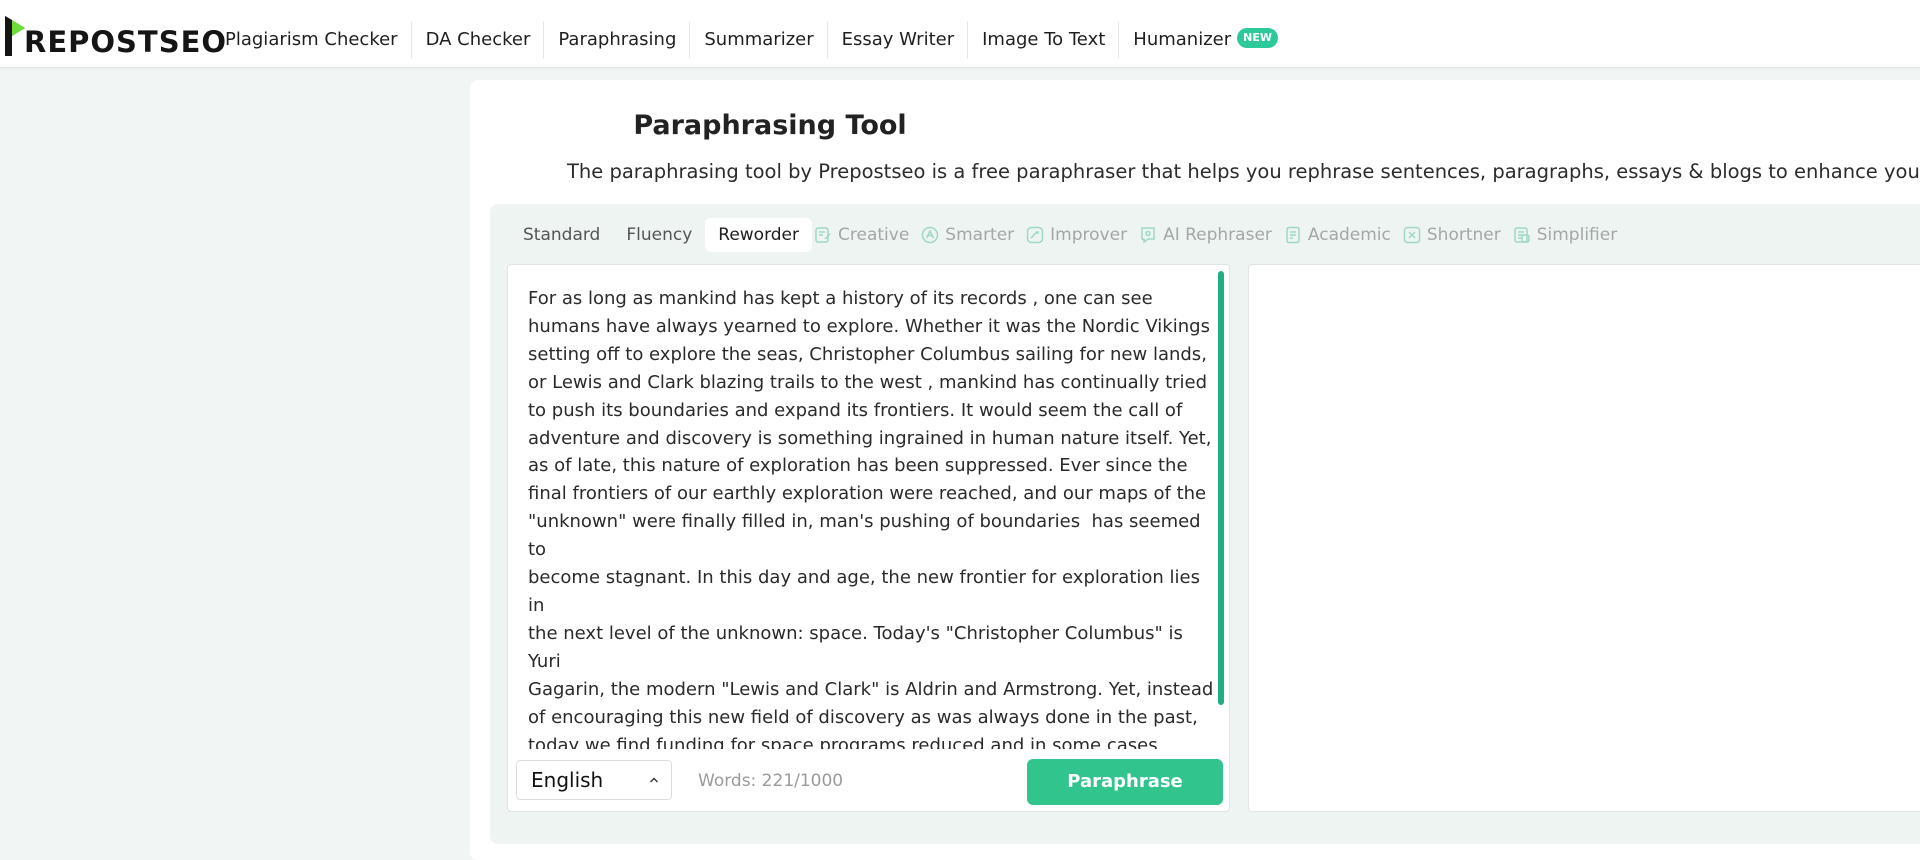 This screenshot has width=1920, height=860. Describe the element at coordinates (1182, 39) in the screenshot. I see `nav-humanizer-label: Humanizer` at that location.